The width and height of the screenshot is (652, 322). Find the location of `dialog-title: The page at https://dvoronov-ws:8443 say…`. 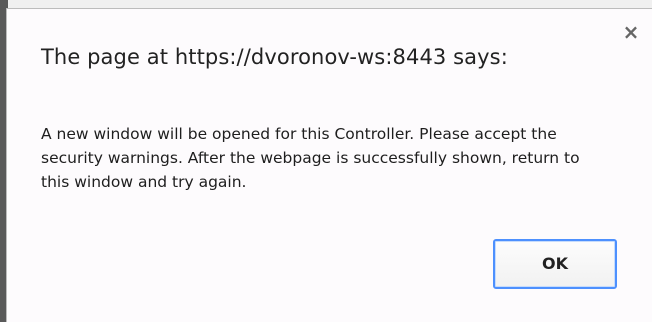

dialog-title: The page at https://dvoronov-ws:8443 say… is located at coordinates (274, 57).